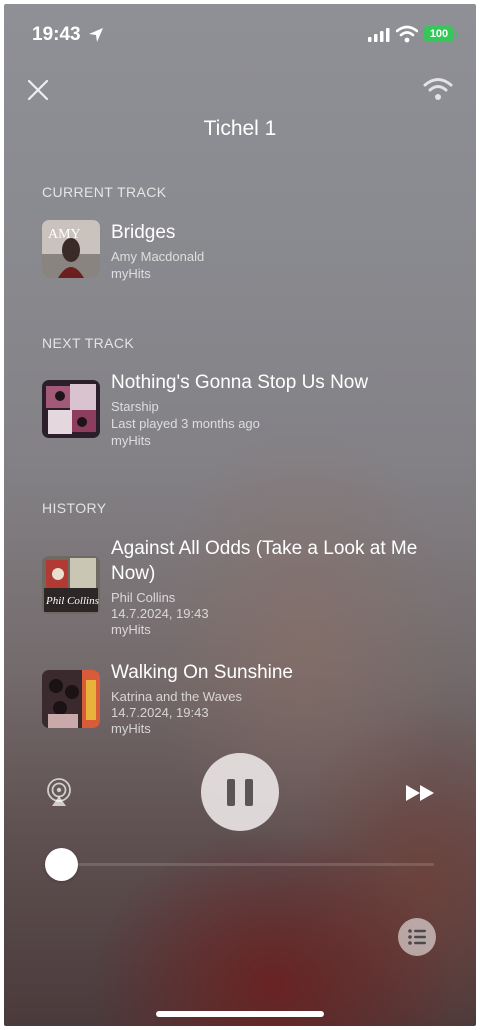 This screenshot has width=480, height=1030. Describe the element at coordinates (71, 699) in the screenshot. I see `album-art-walking-on-sunshine` at that location.